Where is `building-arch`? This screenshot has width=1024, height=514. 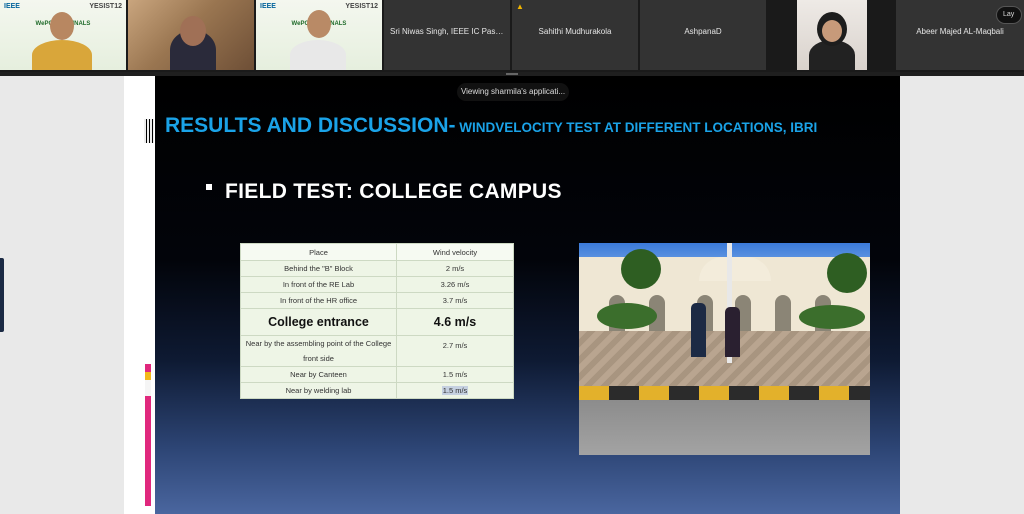 building-arch is located at coordinates (783, 313).